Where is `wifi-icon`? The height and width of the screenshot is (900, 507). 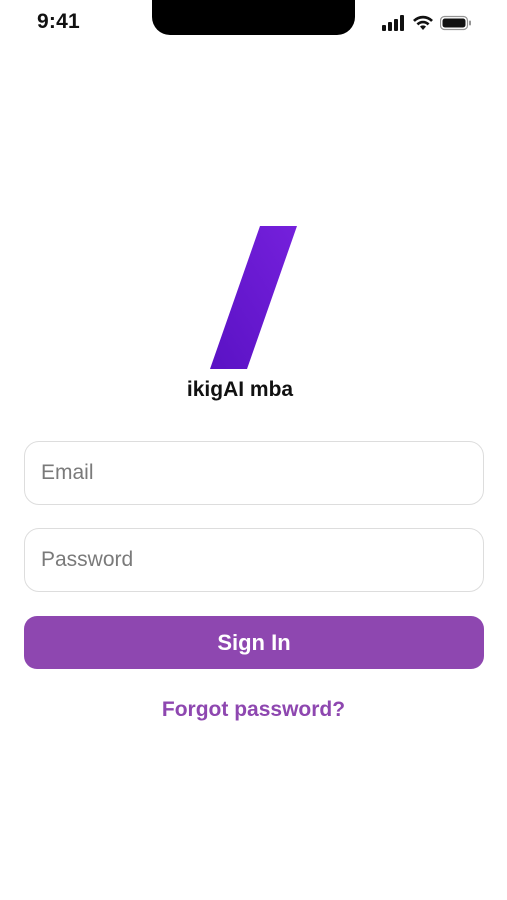 wifi-icon is located at coordinates (423, 23).